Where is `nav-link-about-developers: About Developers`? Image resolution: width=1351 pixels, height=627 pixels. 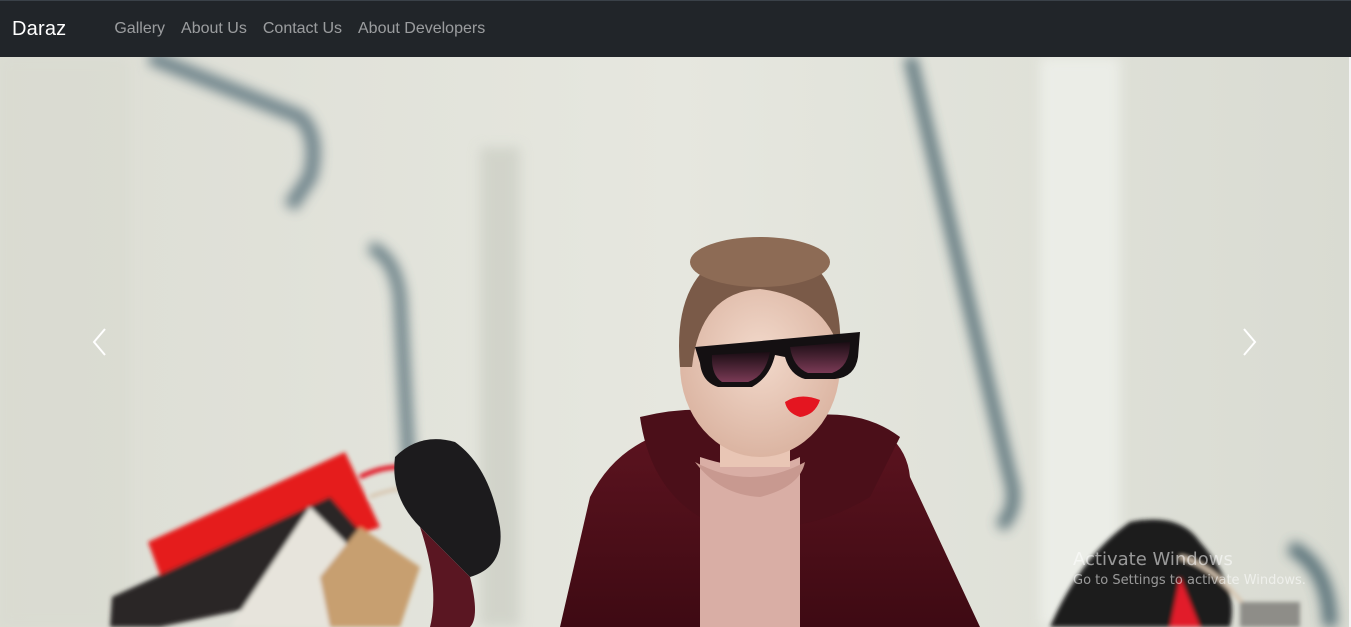
nav-link-about-developers: About Developers is located at coordinates (421, 29).